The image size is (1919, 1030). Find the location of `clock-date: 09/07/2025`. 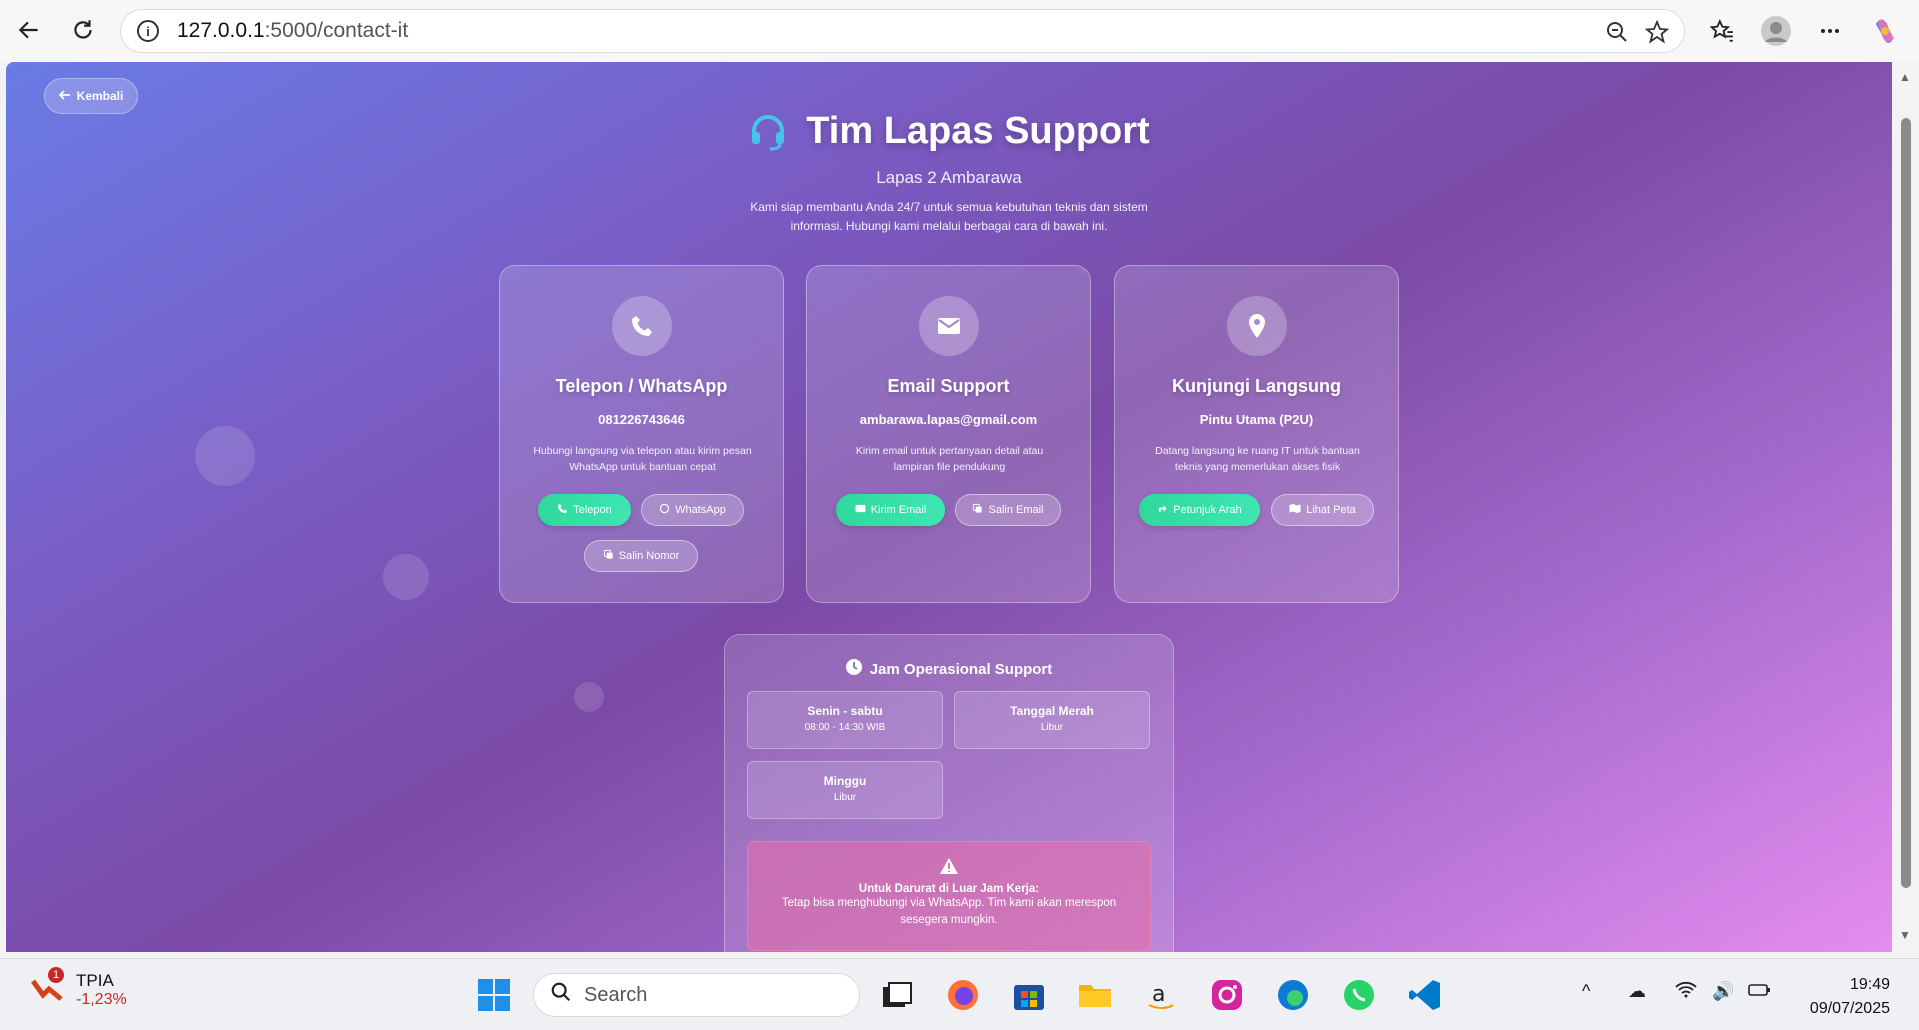

clock-date: 09/07/2025 is located at coordinates (1849, 1008).